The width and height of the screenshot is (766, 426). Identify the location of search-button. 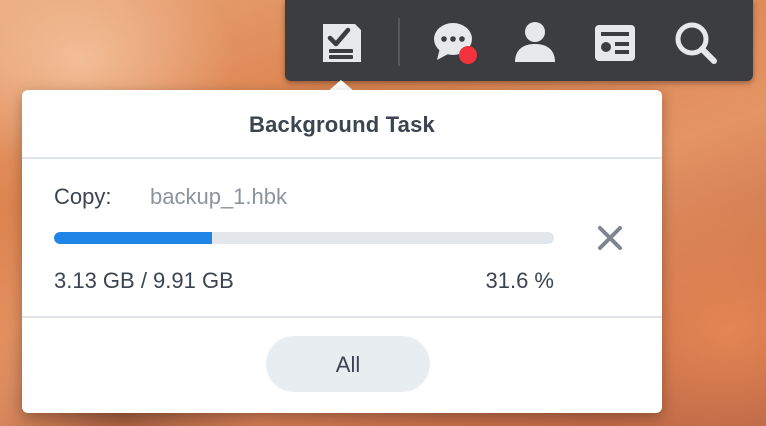
(695, 42).